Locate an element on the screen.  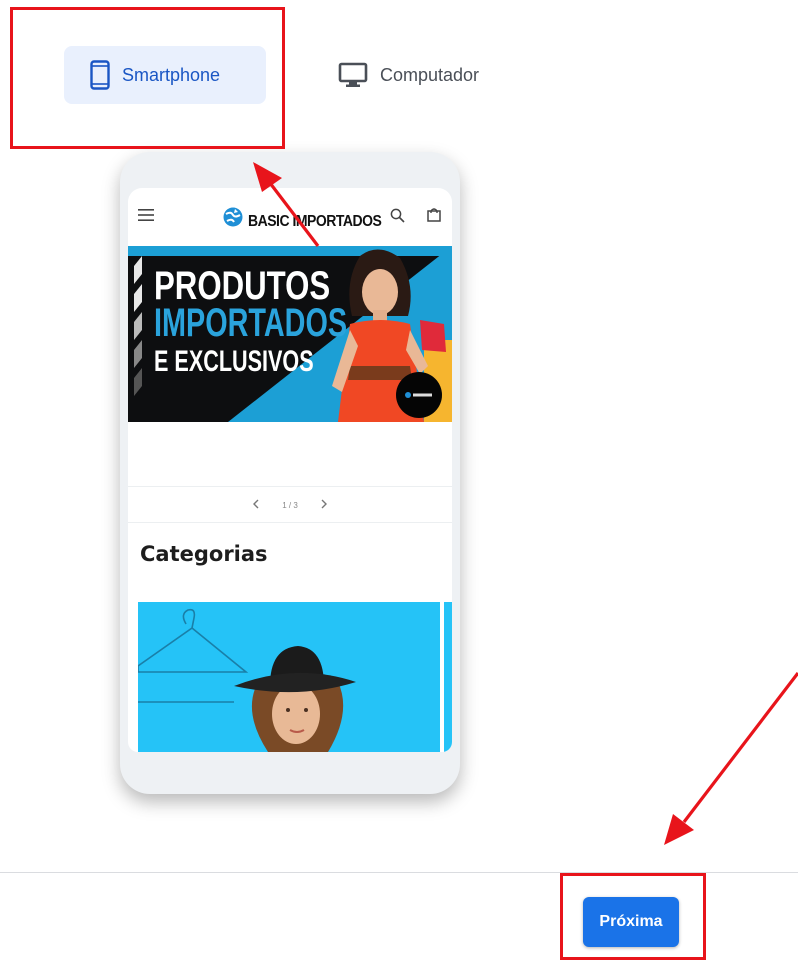
smartphone-icon is located at coordinates (100, 75).